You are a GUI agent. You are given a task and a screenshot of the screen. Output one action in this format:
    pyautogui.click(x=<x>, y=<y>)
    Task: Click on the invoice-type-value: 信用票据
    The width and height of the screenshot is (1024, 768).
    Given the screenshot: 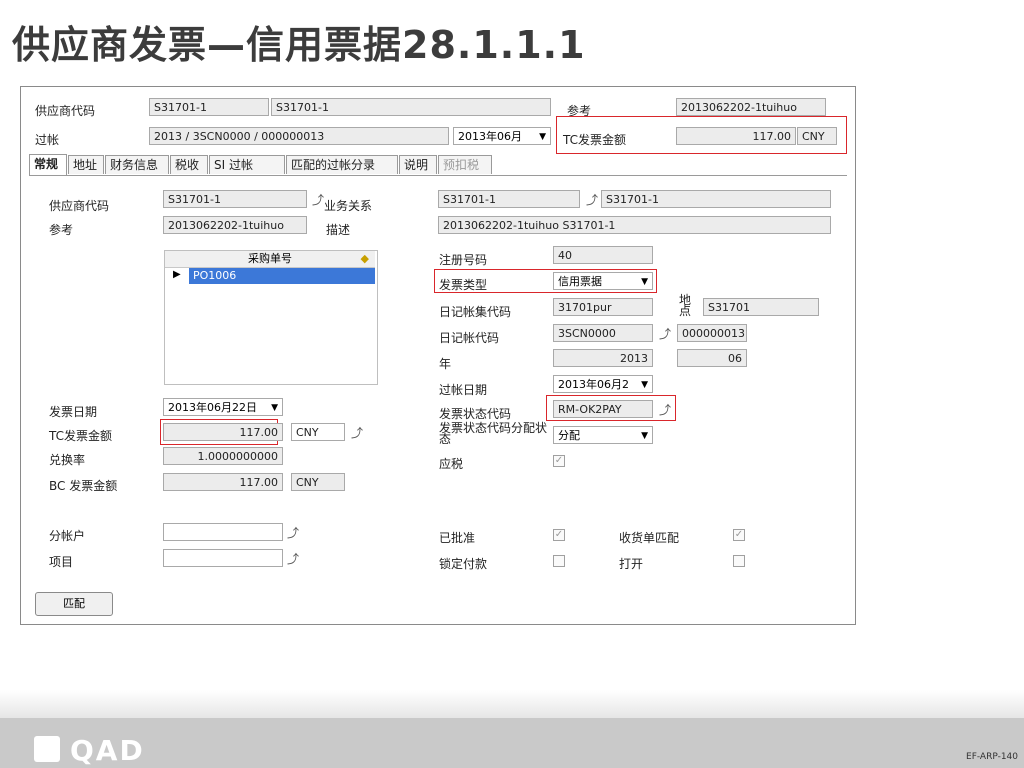 What is the action you would take?
    pyautogui.click(x=580, y=281)
    